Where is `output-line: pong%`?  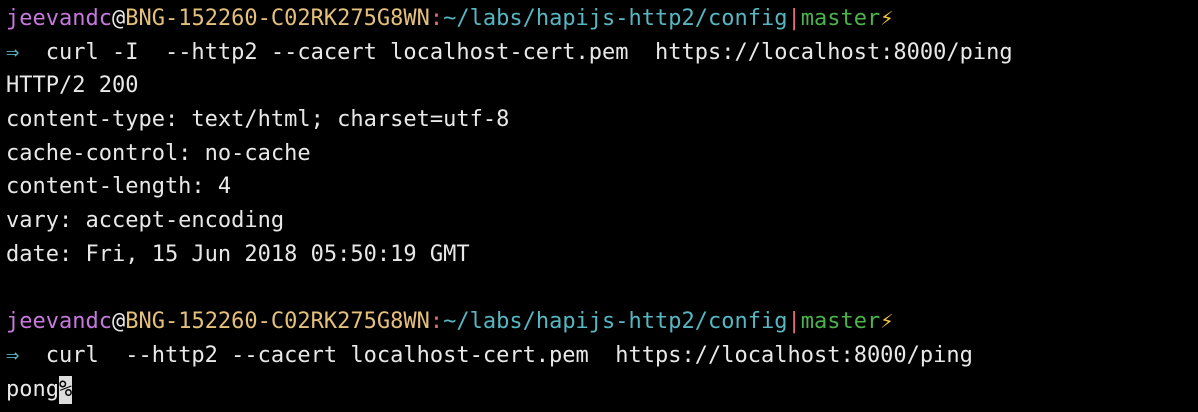
output-line: pong% is located at coordinates (602, 390).